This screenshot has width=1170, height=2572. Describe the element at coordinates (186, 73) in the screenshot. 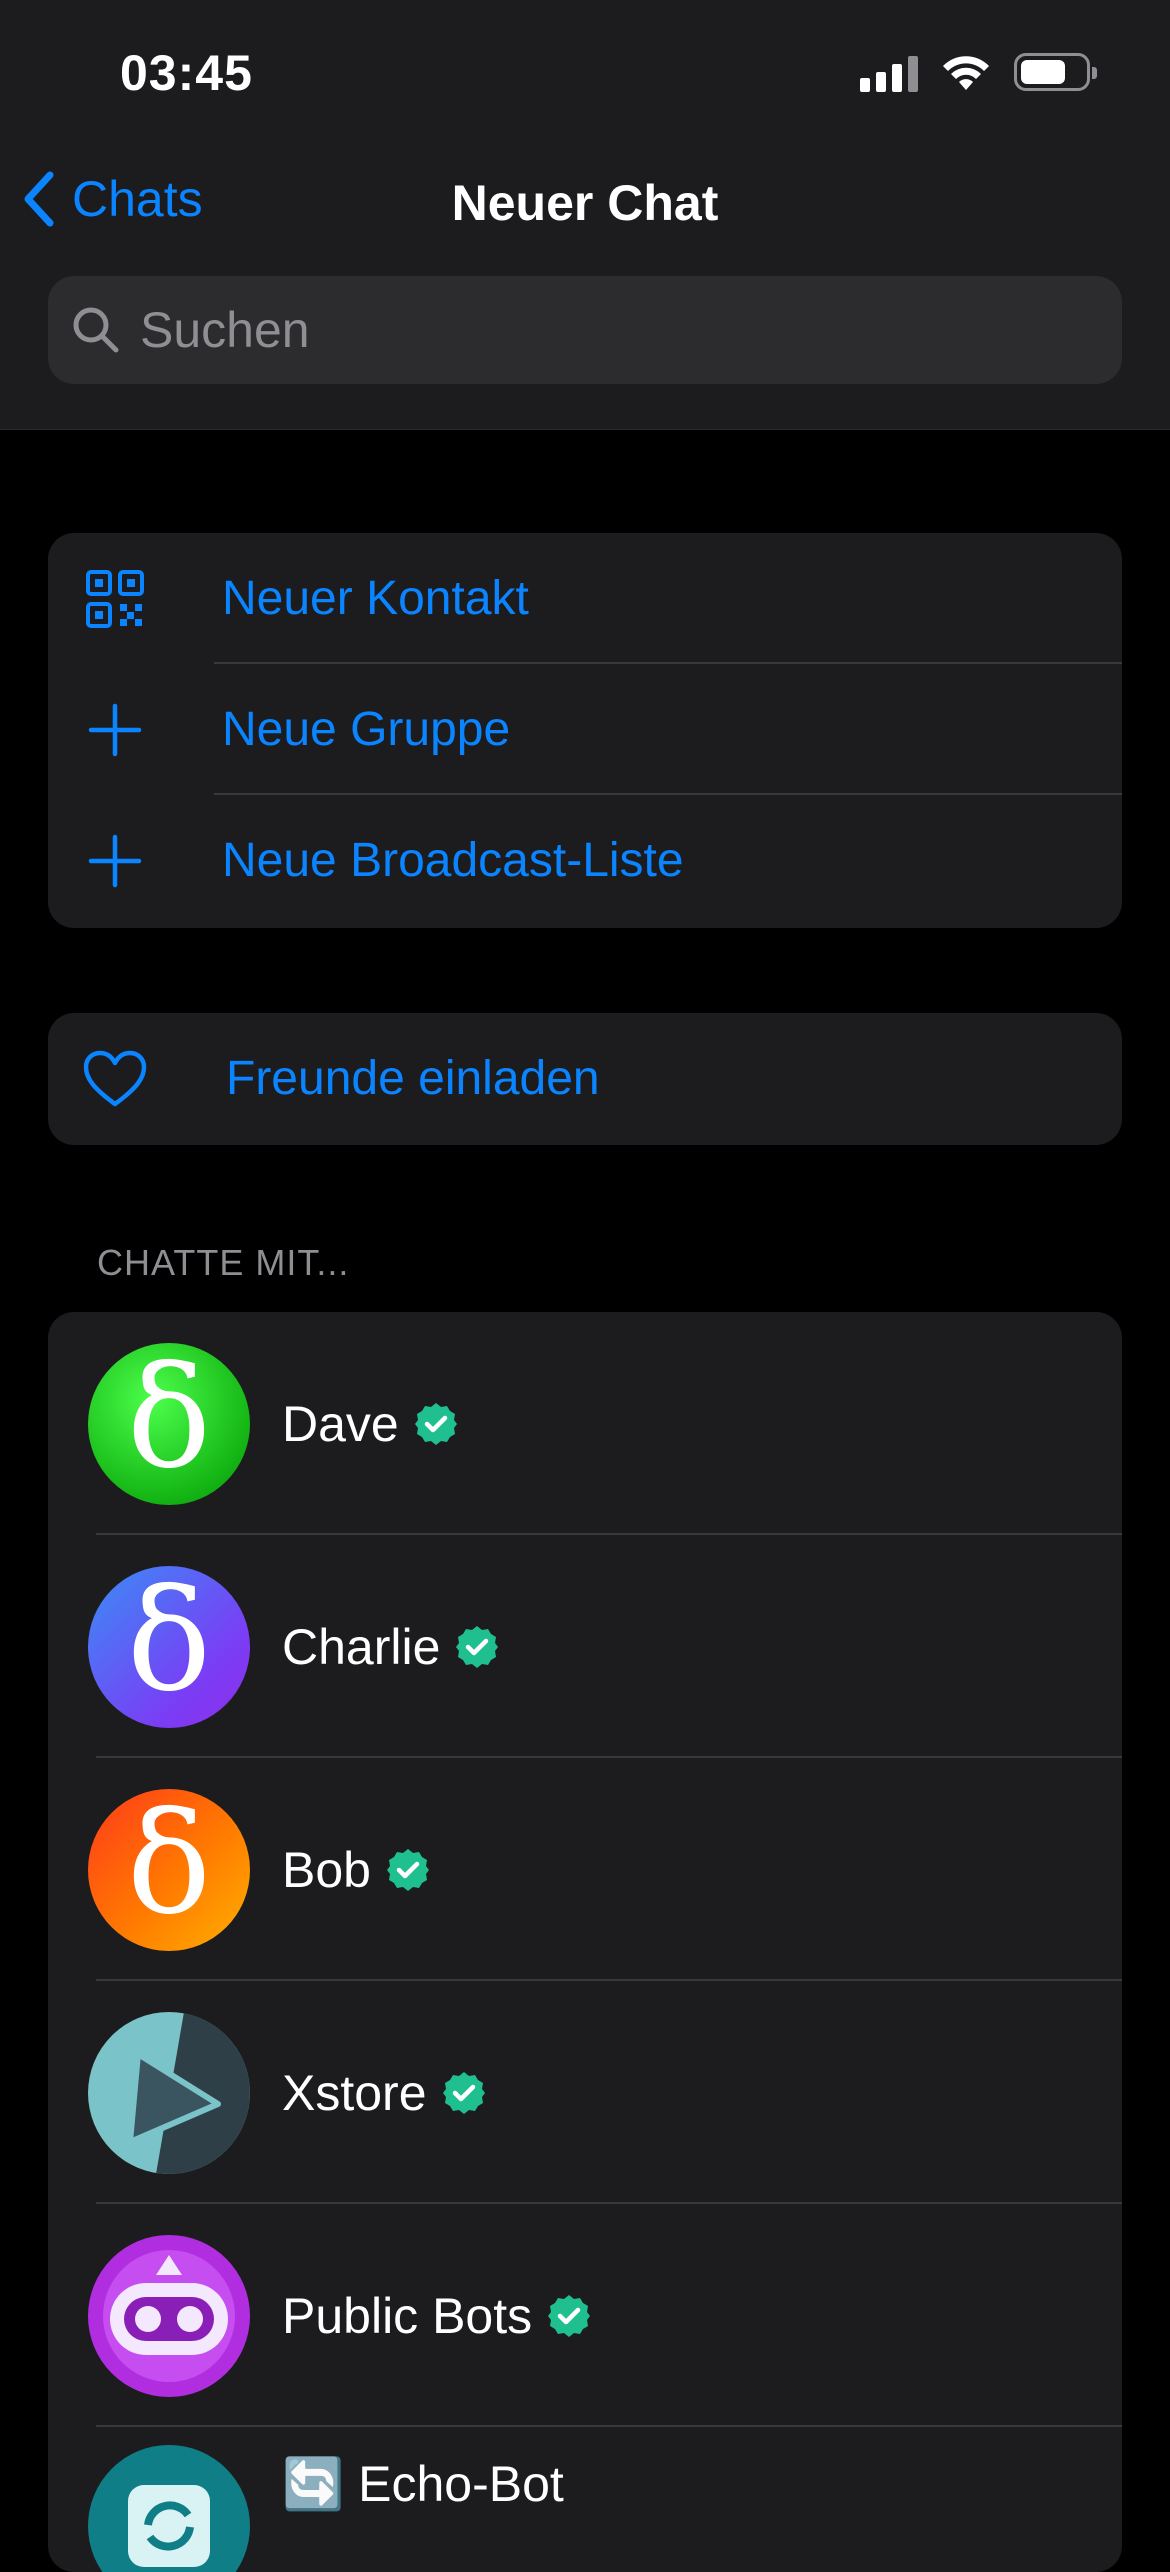

I see `status-time: 03:45` at that location.